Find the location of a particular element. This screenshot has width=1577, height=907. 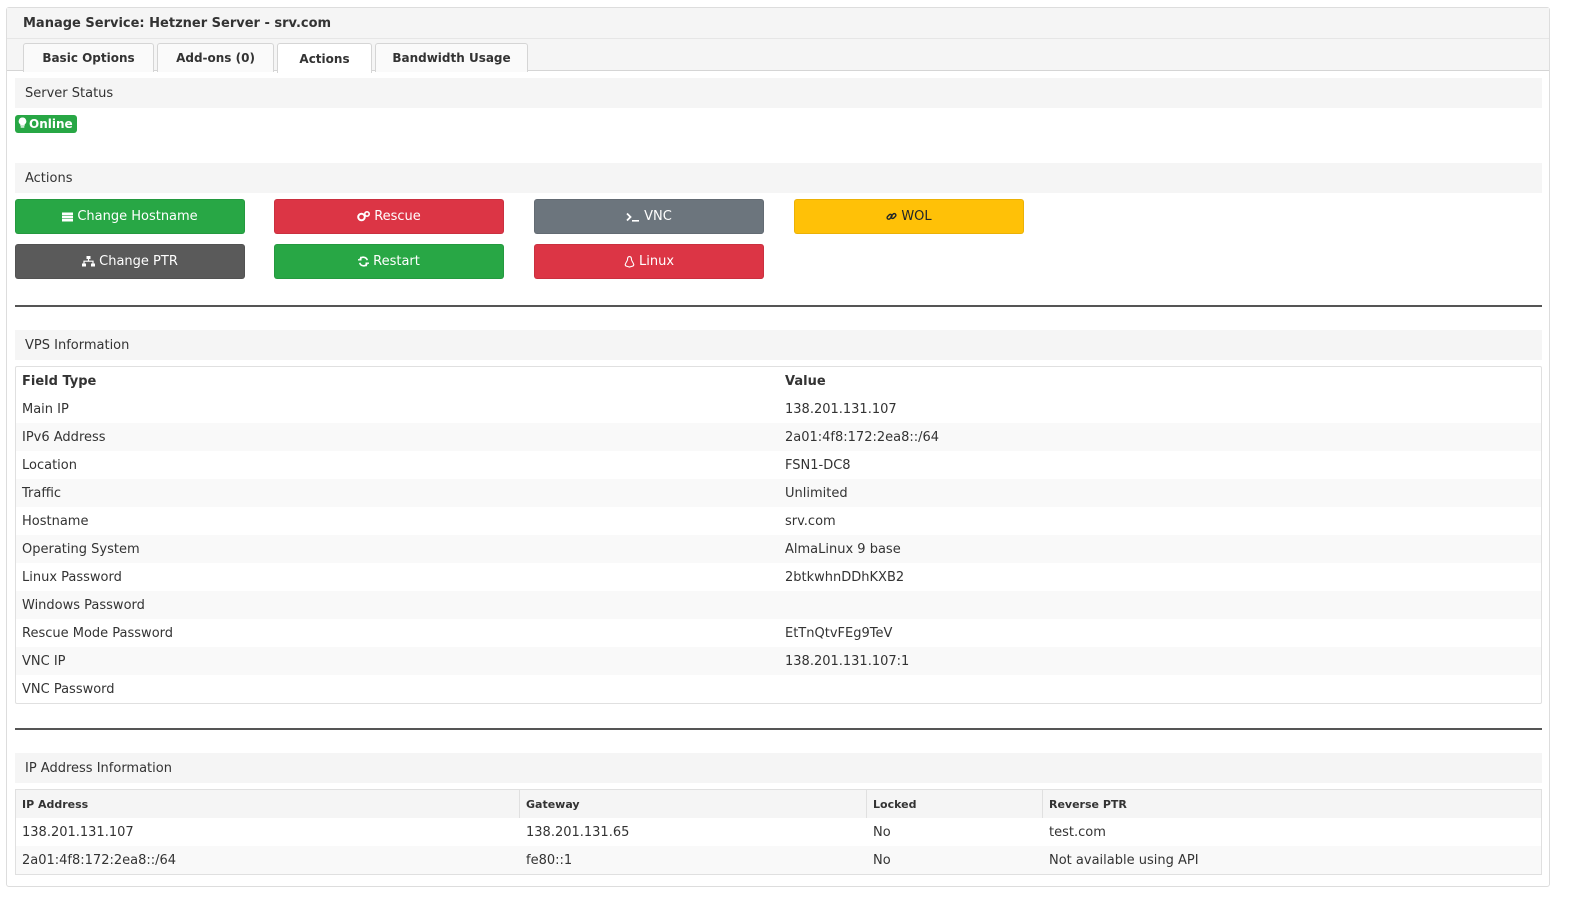

field-name: Linux Password is located at coordinates (72, 577).